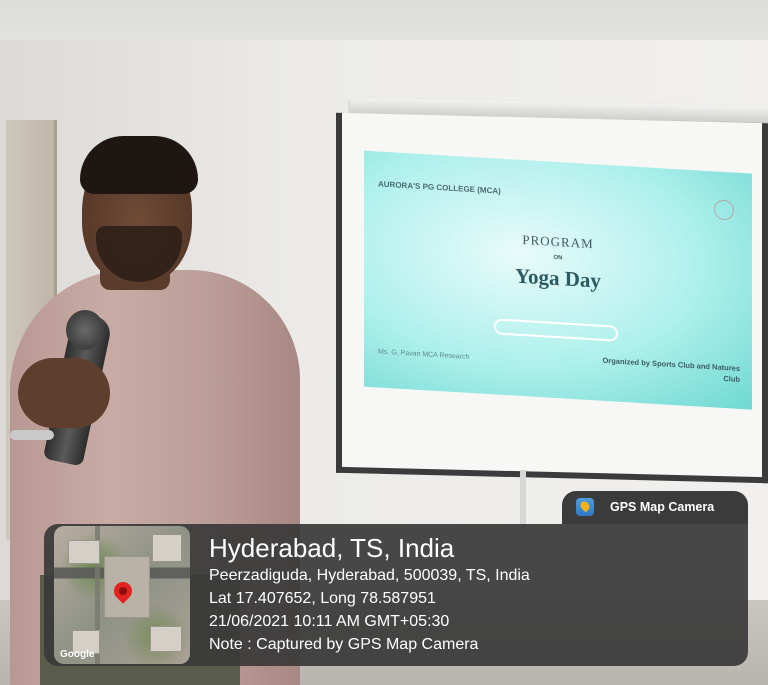 The image size is (768, 685). What do you see at coordinates (585, 507) in the screenshot?
I see `gps-map-camera-icon` at bounding box center [585, 507].